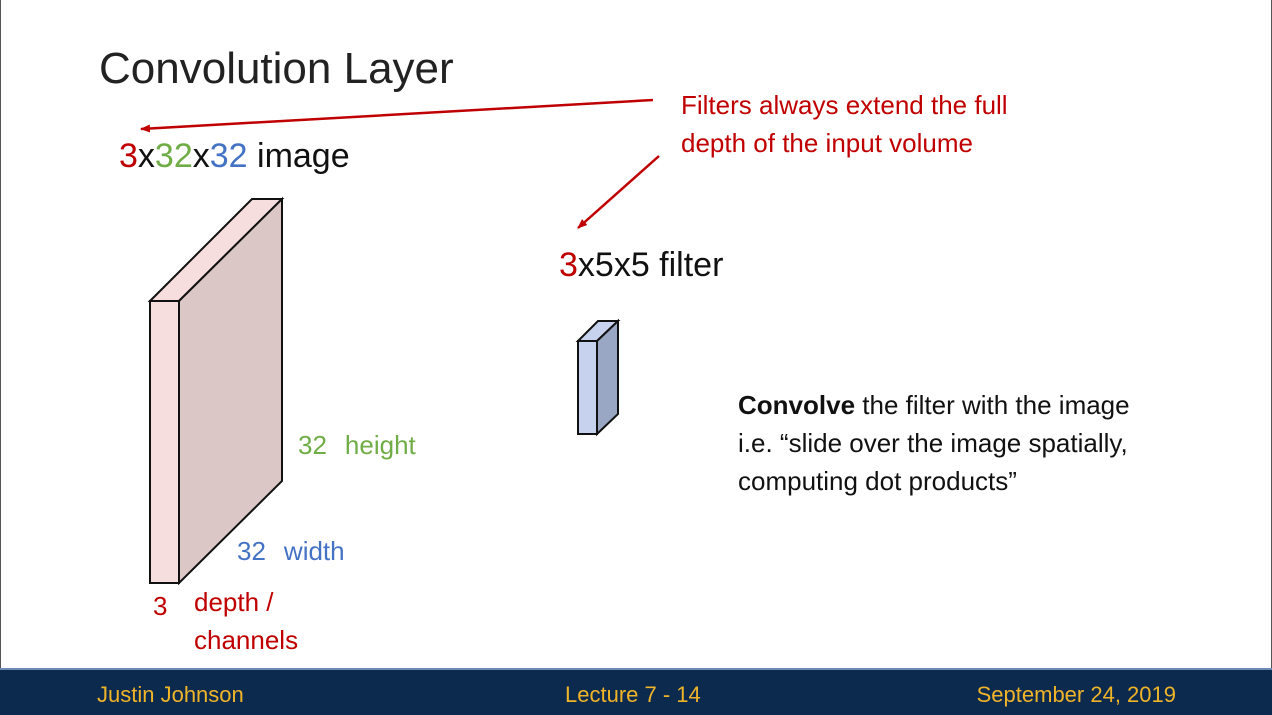 This screenshot has height=715, width=1272. Describe the element at coordinates (633, 694) in the screenshot. I see `footer-lecture: Lecture 7 - 14` at that location.